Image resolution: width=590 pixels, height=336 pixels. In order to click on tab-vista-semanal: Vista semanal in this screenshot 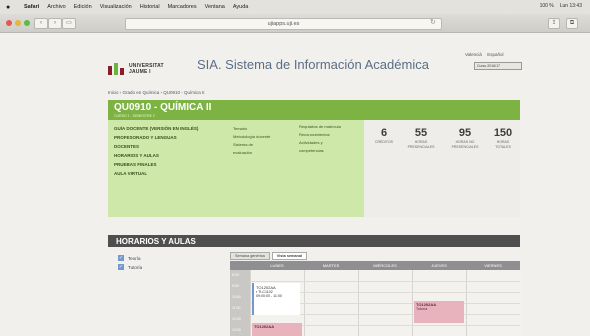, I will do `click(289, 256)`.